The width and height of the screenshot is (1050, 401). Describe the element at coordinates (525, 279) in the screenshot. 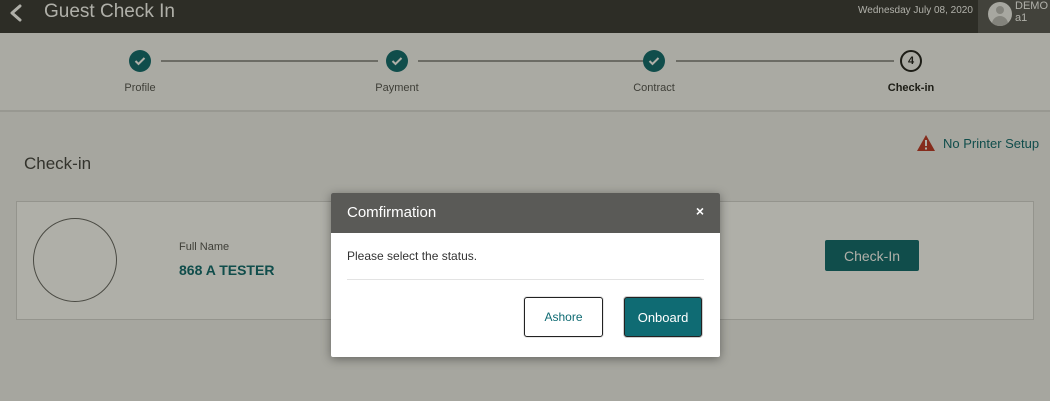

I see `dialog-divider` at that location.